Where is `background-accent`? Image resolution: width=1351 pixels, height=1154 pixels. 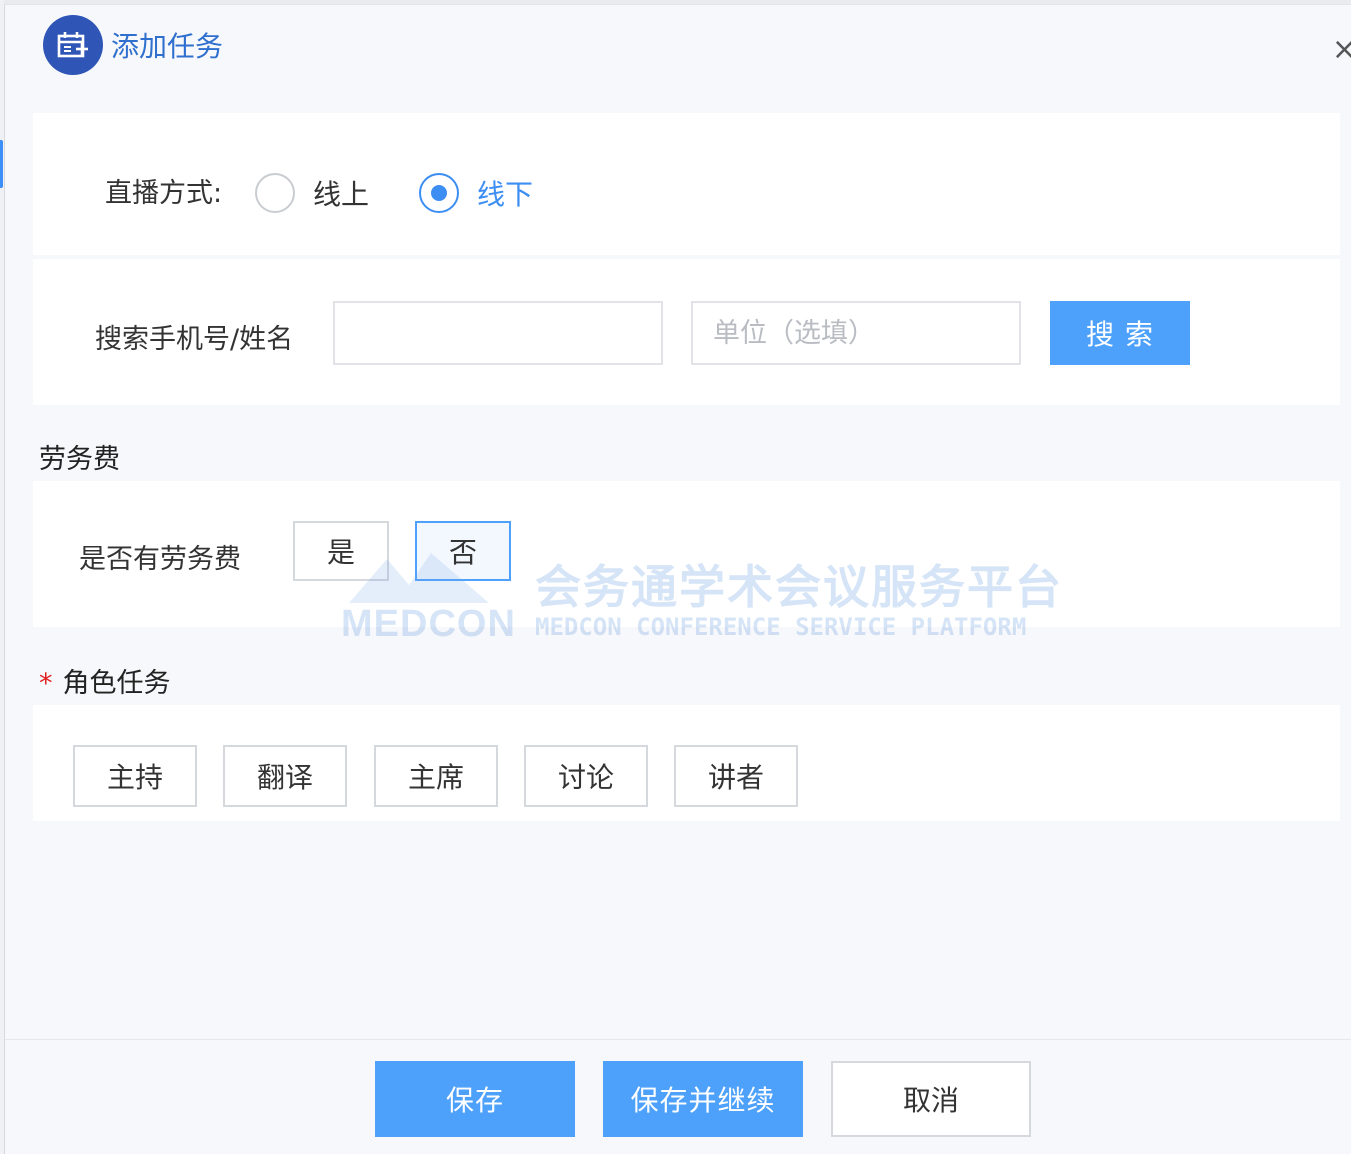 background-accent is located at coordinates (1, 164).